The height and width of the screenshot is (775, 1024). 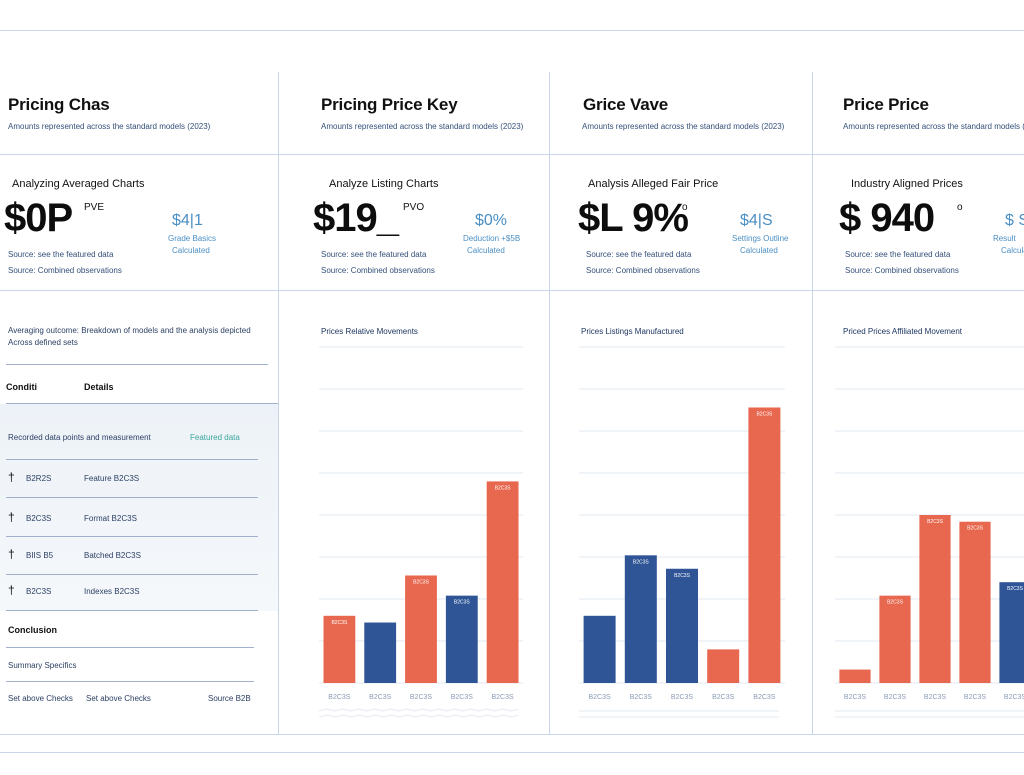 I want to click on left-kpi-sup: PVE, so click(x=94, y=207).